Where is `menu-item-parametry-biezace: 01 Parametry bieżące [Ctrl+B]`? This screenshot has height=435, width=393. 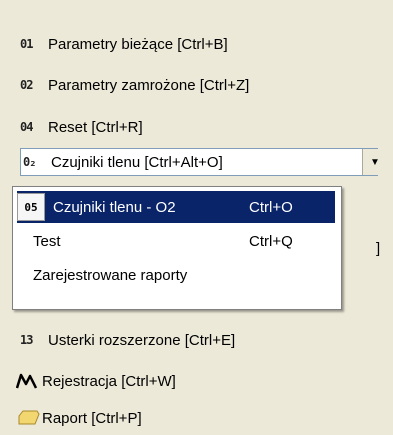
menu-item-parametry-biezace: 01 Parametry bieżące [Ctrl+B] is located at coordinates (124, 44).